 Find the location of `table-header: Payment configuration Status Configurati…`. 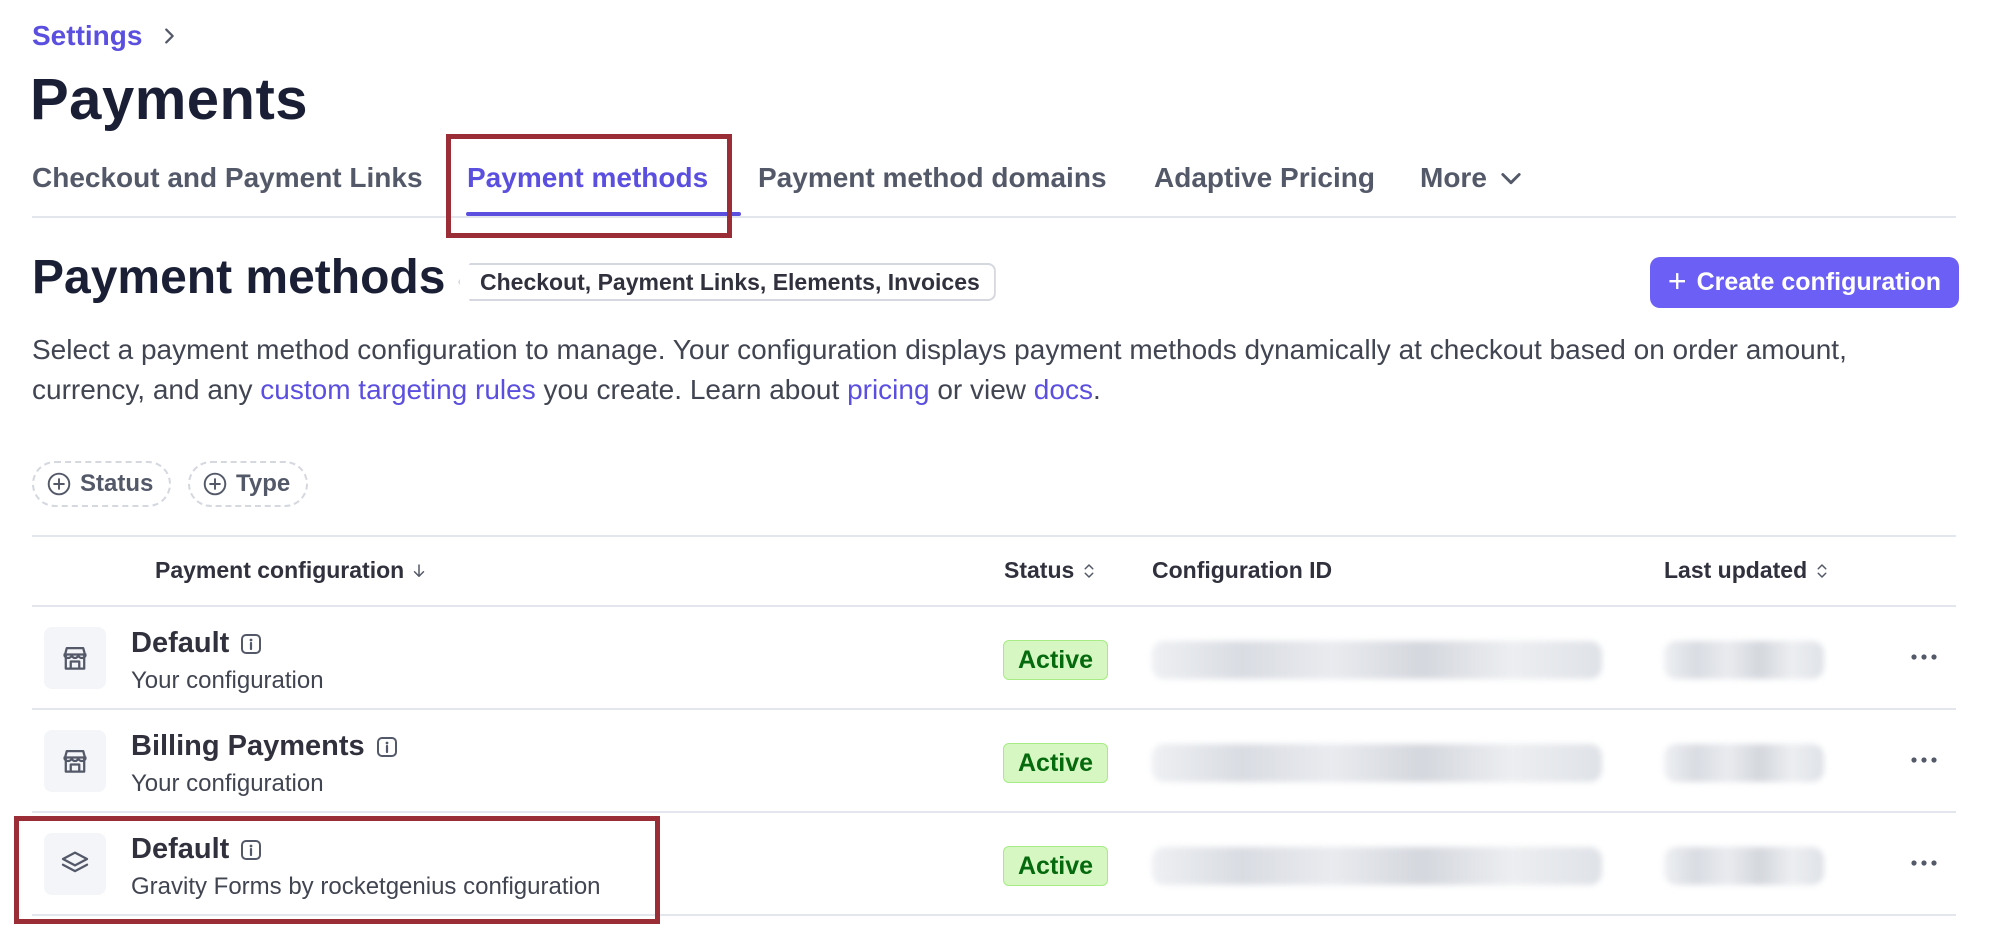

table-header: Payment configuration Status Configurati… is located at coordinates (994, 571).